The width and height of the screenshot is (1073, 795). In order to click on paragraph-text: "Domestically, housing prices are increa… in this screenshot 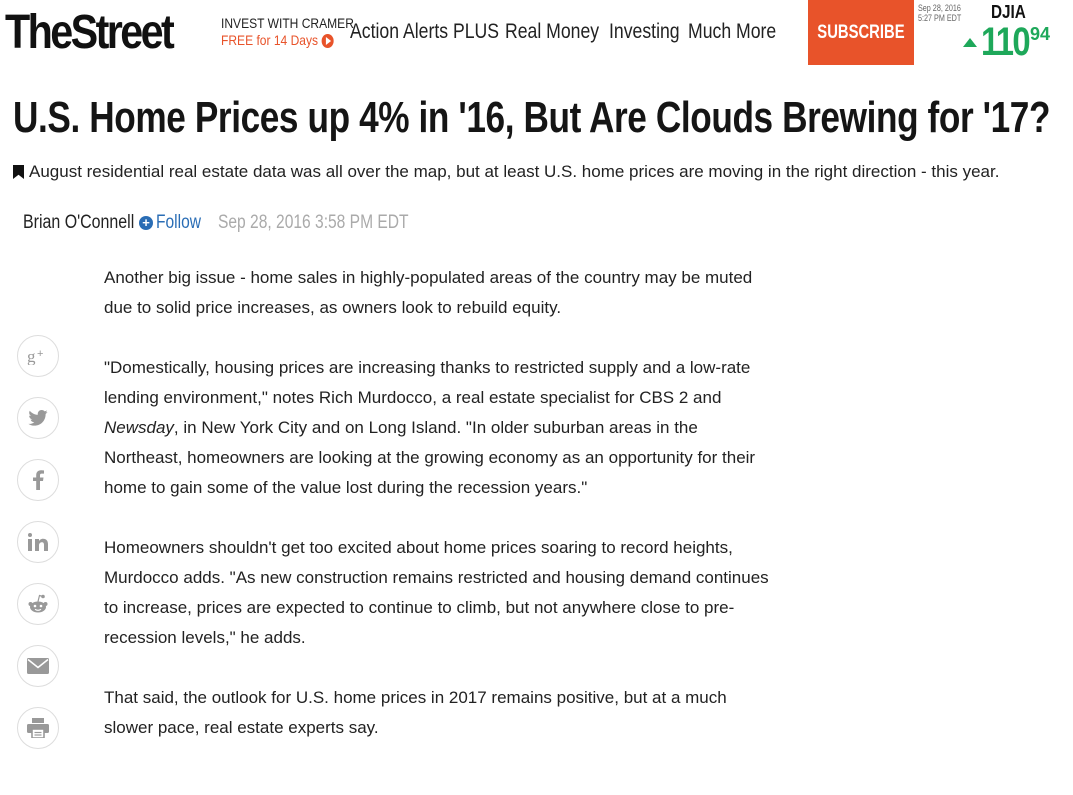, I will do `click(427, 382)`.